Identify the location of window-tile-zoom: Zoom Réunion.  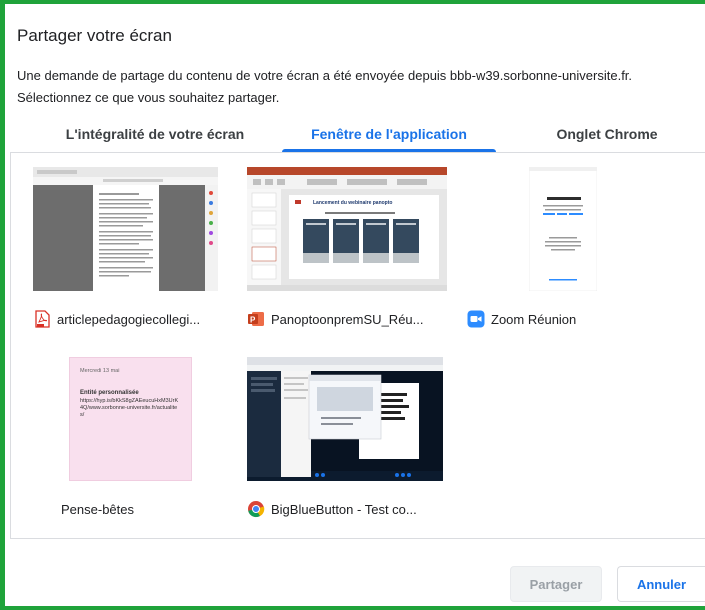
(567, 257).